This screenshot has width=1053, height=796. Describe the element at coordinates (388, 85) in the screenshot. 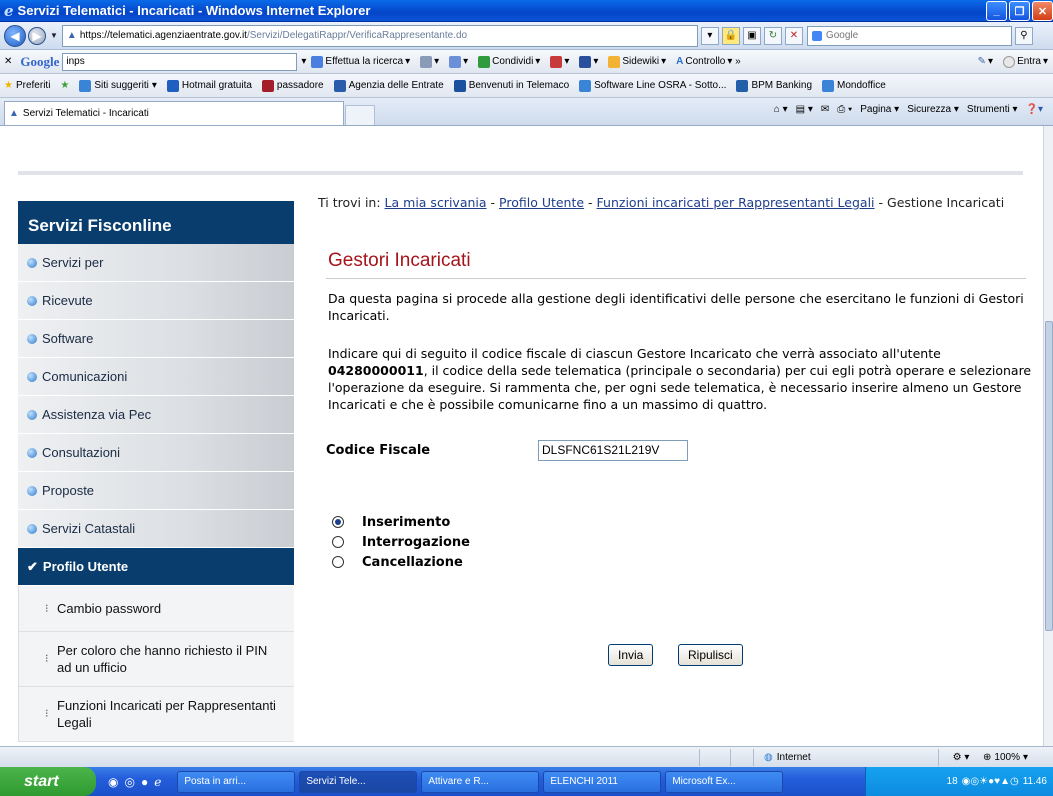

I see `fav-item-agenzia-entrate: Agenzia delle Entrate` at that location.